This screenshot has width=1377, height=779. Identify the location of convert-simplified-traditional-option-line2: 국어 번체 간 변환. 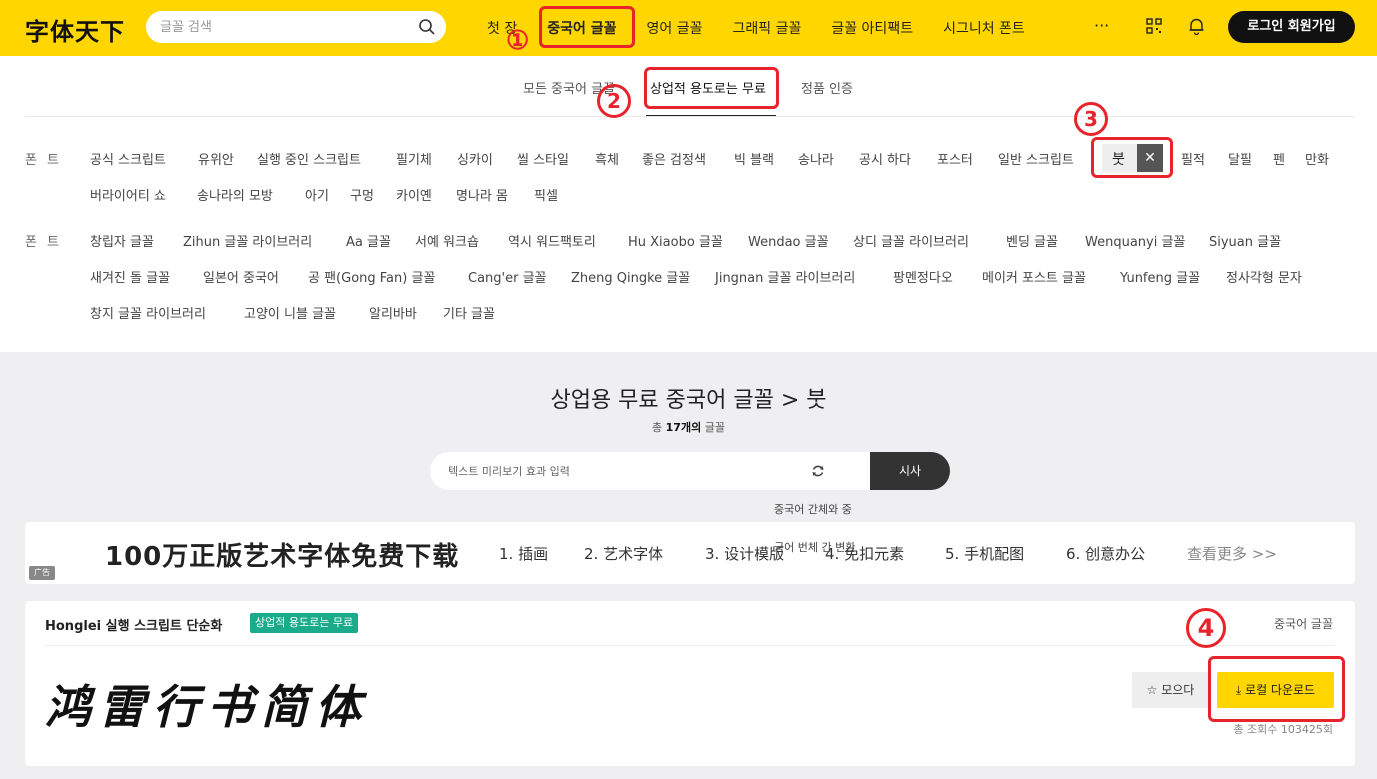
(814, 547).